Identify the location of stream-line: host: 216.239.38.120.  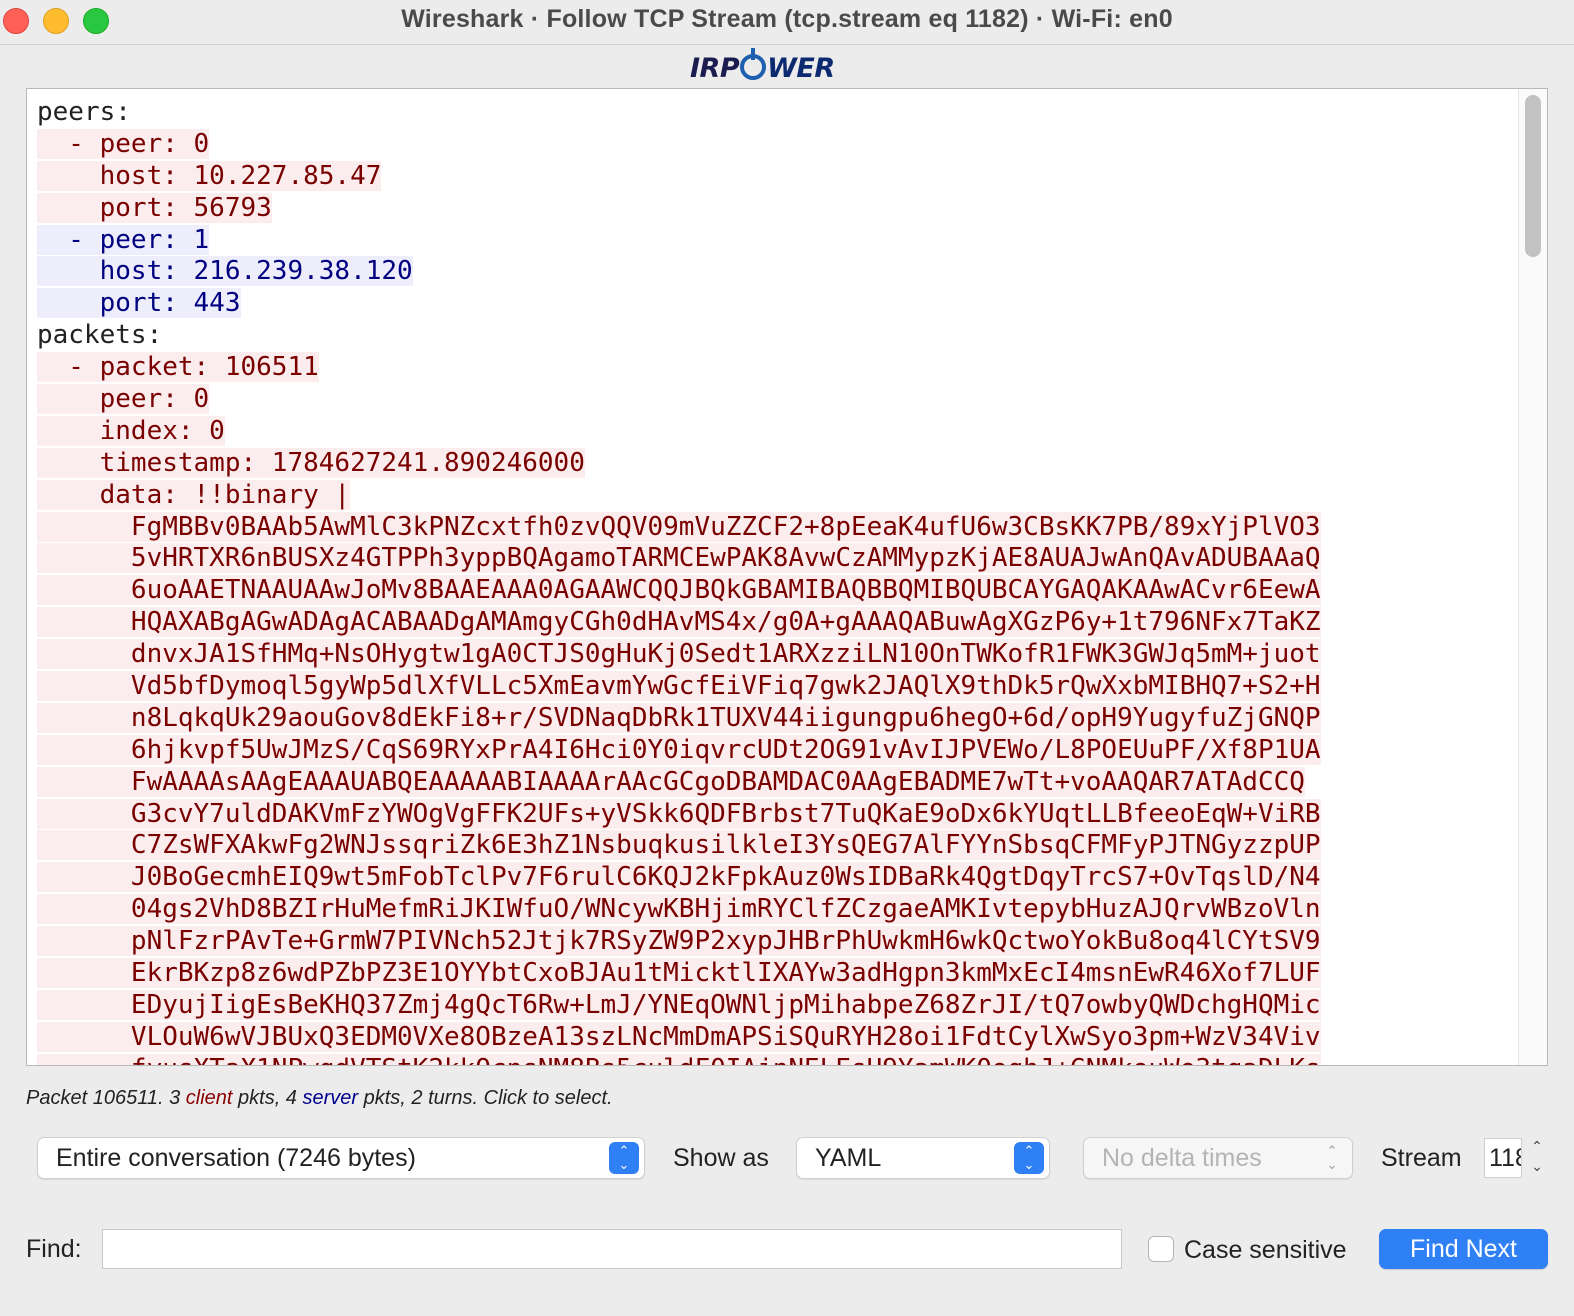
(679, 272).